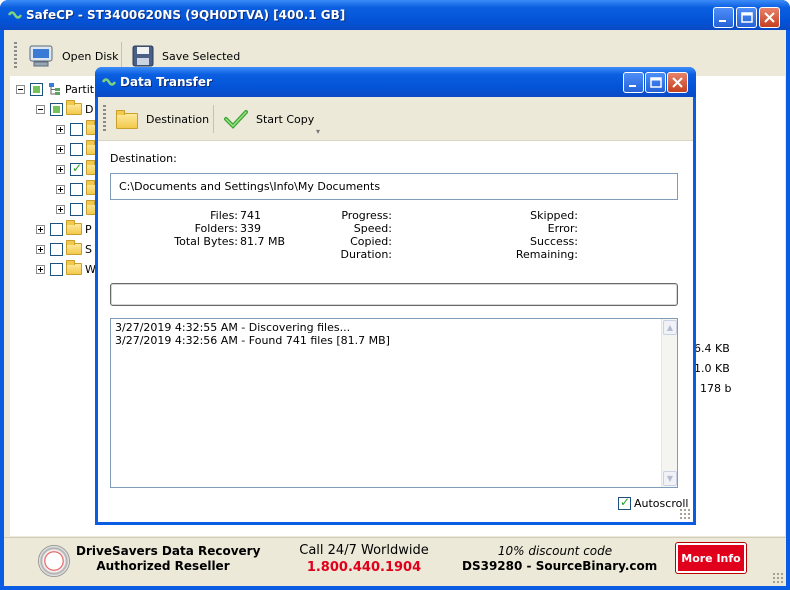 Image resolution: width=790 pixels, height=590 pixels. I want to click on tree-label-d: D, so click(89, 109).